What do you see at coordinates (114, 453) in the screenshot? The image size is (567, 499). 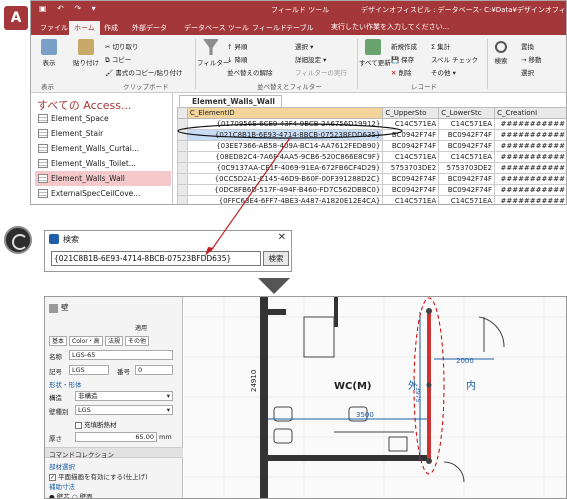 I see `command-collection-header: コマンドコレクション` at bounding box center [114, 453].